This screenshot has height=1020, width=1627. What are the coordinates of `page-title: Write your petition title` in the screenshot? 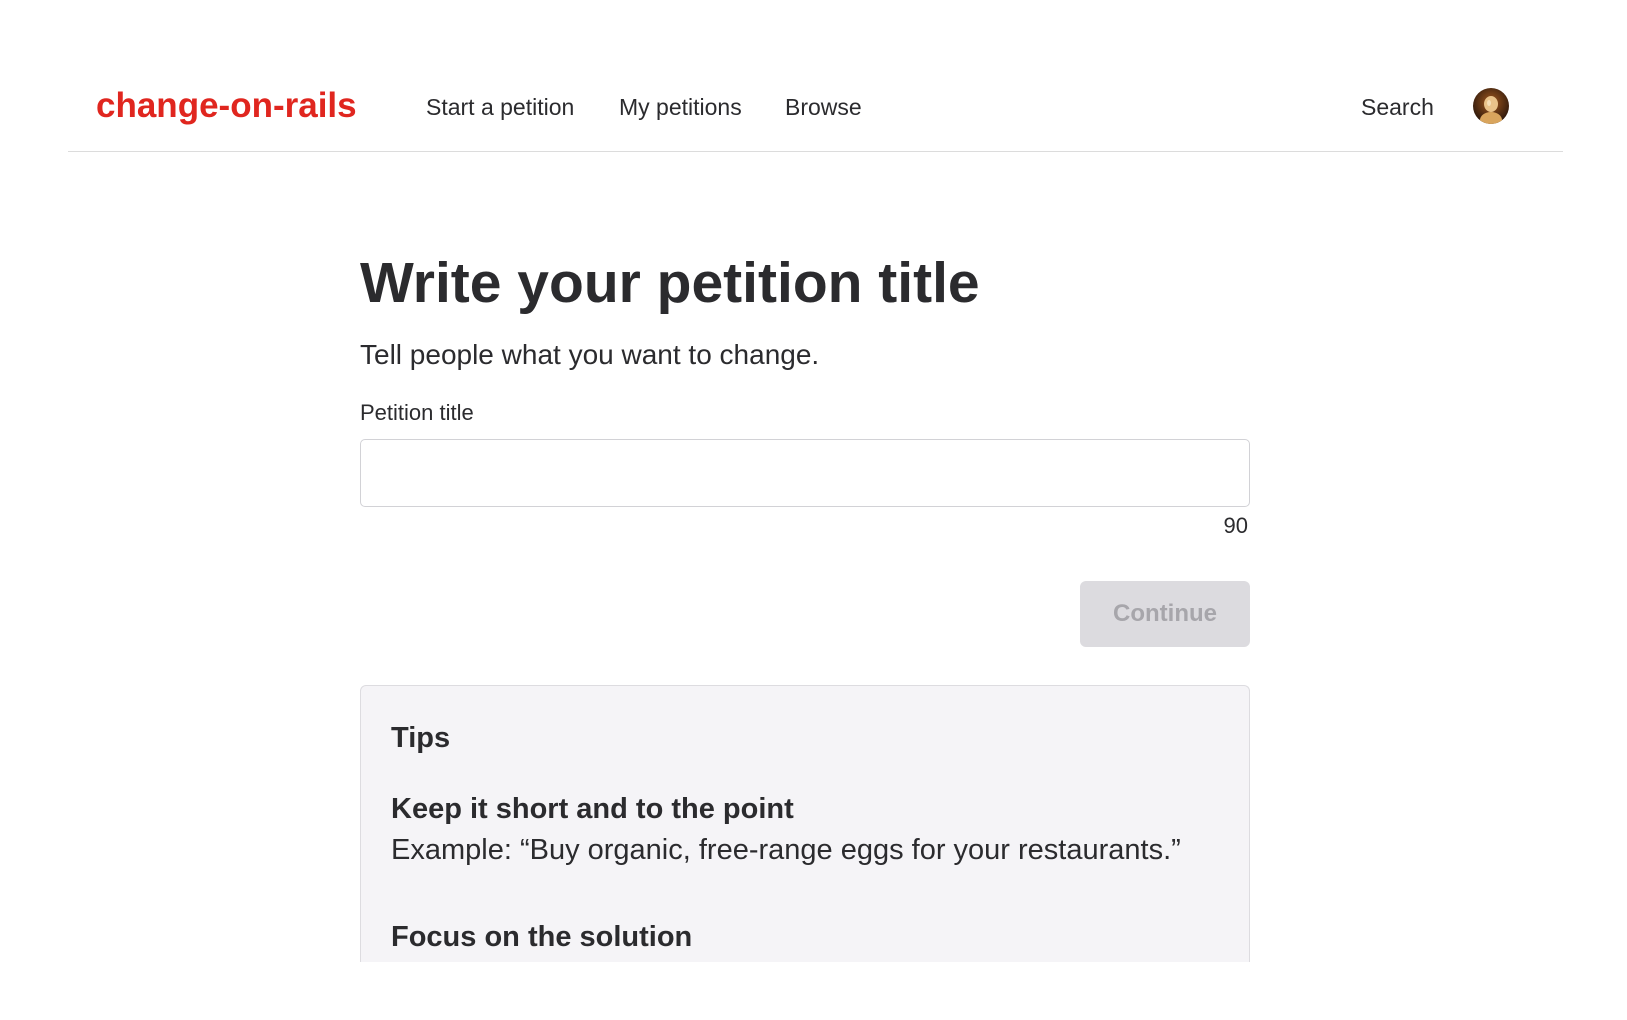 It's located at (670, 283).